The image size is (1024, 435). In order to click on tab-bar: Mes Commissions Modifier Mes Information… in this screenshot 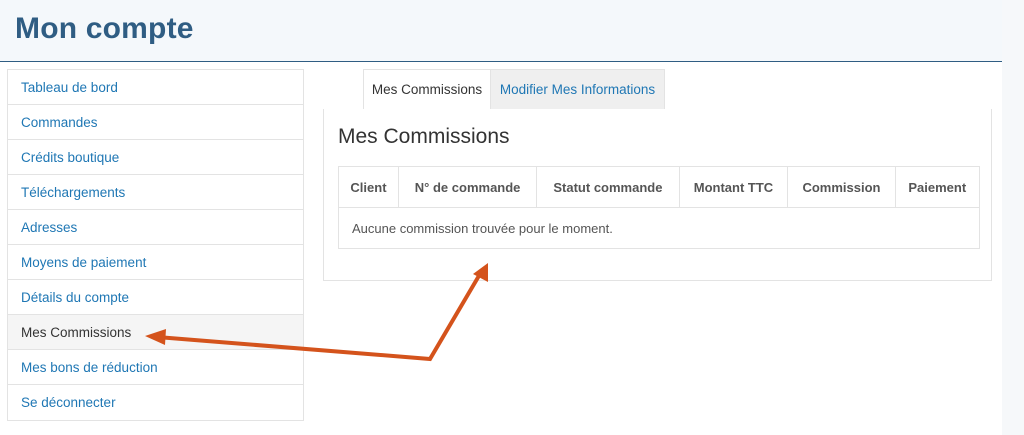, I will do `click(657, 90)`.